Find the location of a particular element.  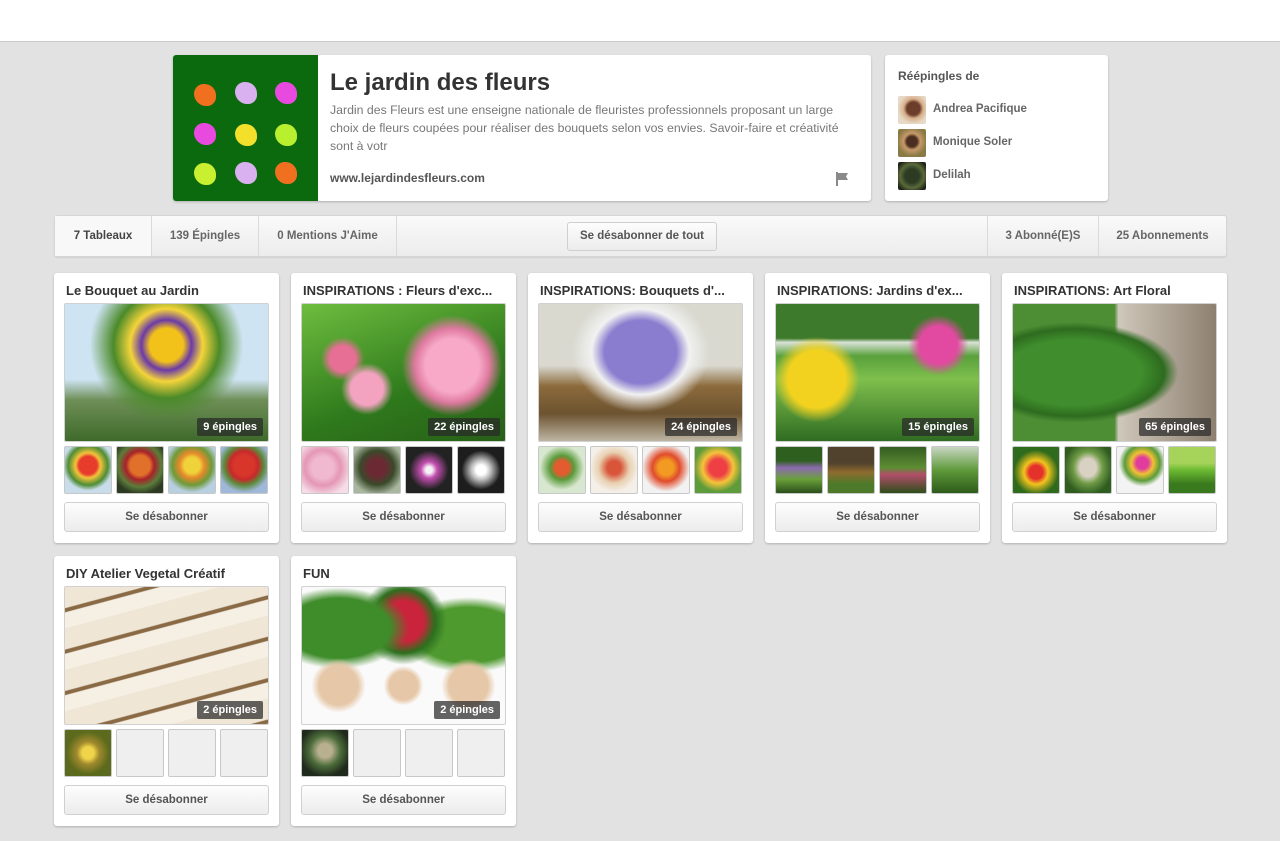

repin-user-name: Andrea Pacifique is located at coordinates (980, 109).